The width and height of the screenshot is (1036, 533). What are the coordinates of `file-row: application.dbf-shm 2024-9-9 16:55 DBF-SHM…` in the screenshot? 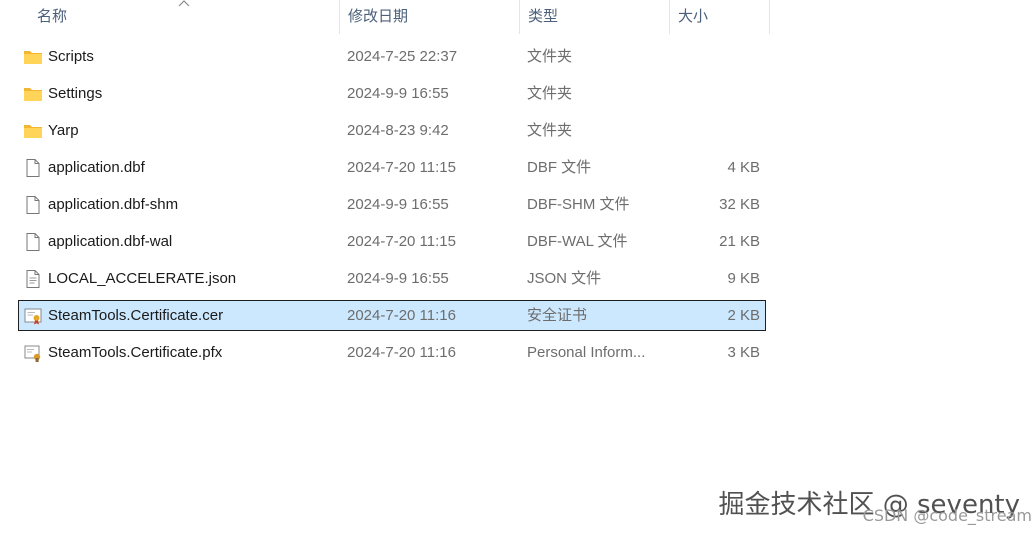 It's located at (392, 204).